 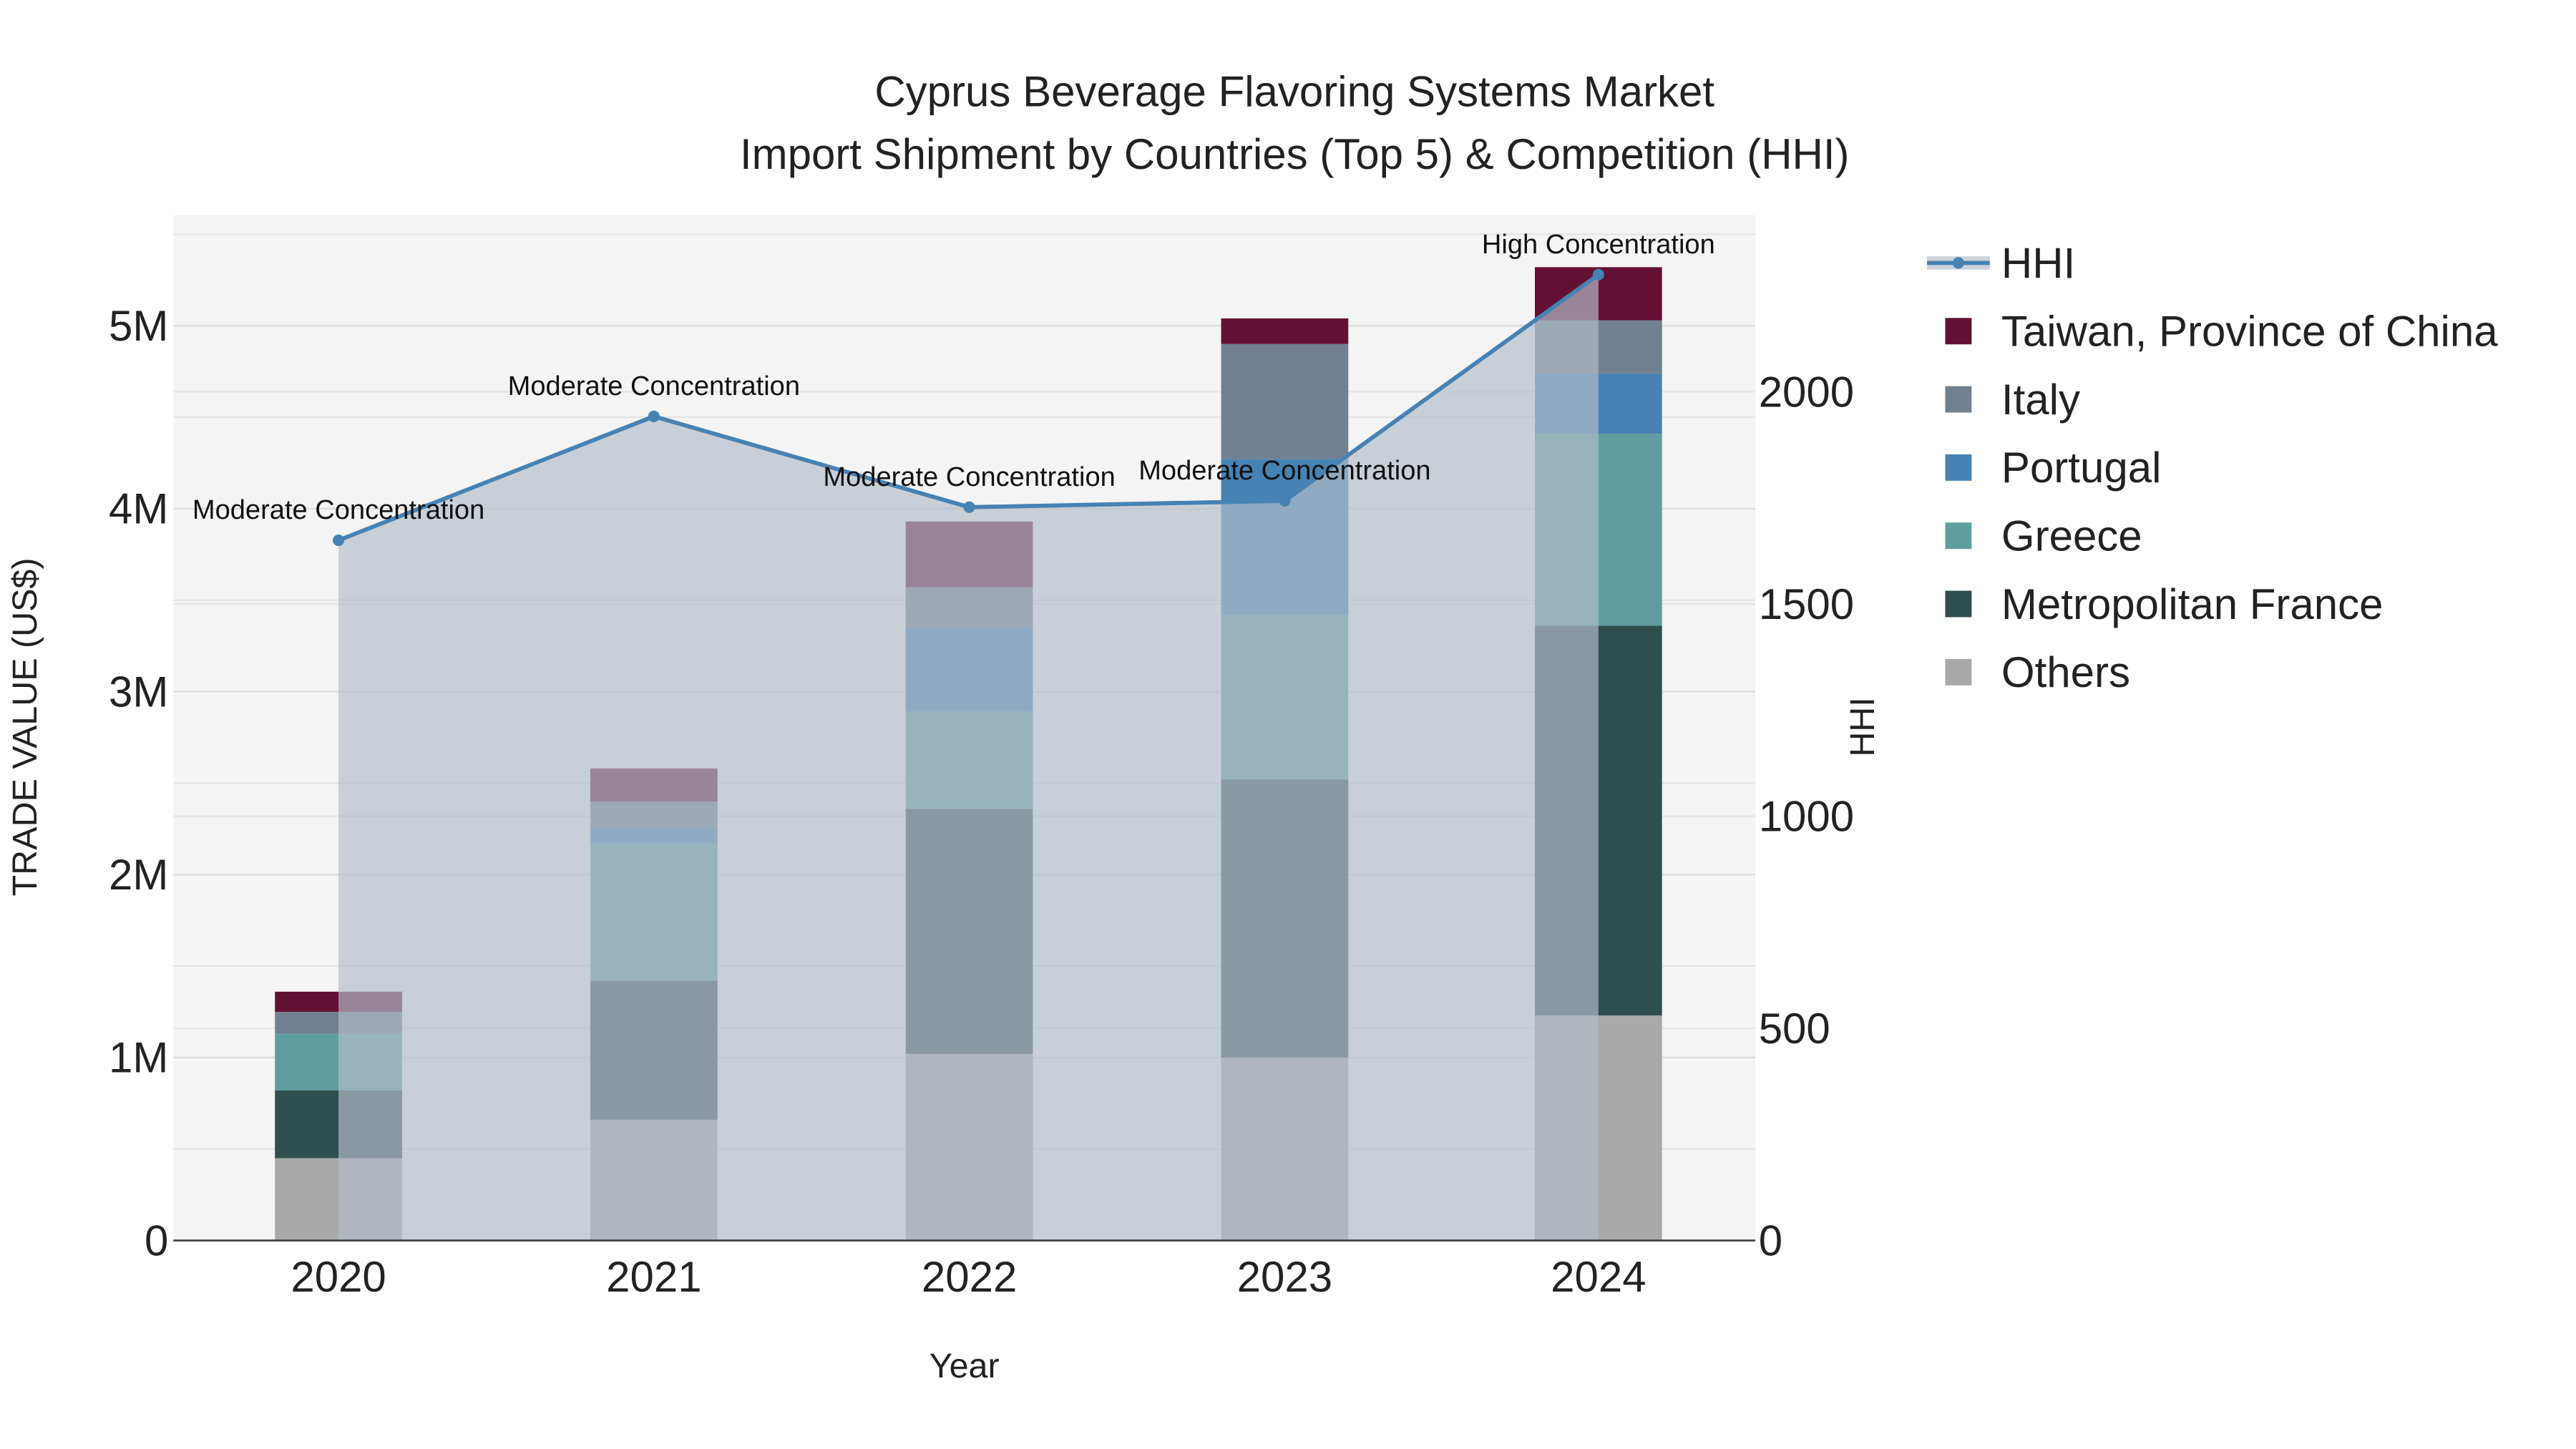 I want to click on legend-item-greece: Greece, so click(x=2043, y=536).